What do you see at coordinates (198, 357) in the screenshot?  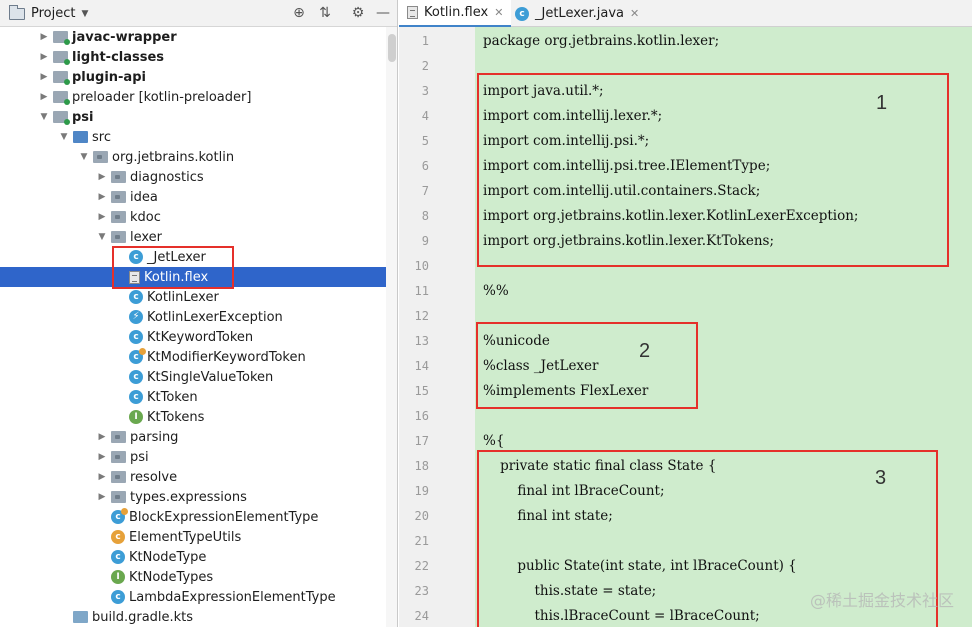 I see `tree-item: c KtModifierKeywordToken` at bounding box center [198, 357].